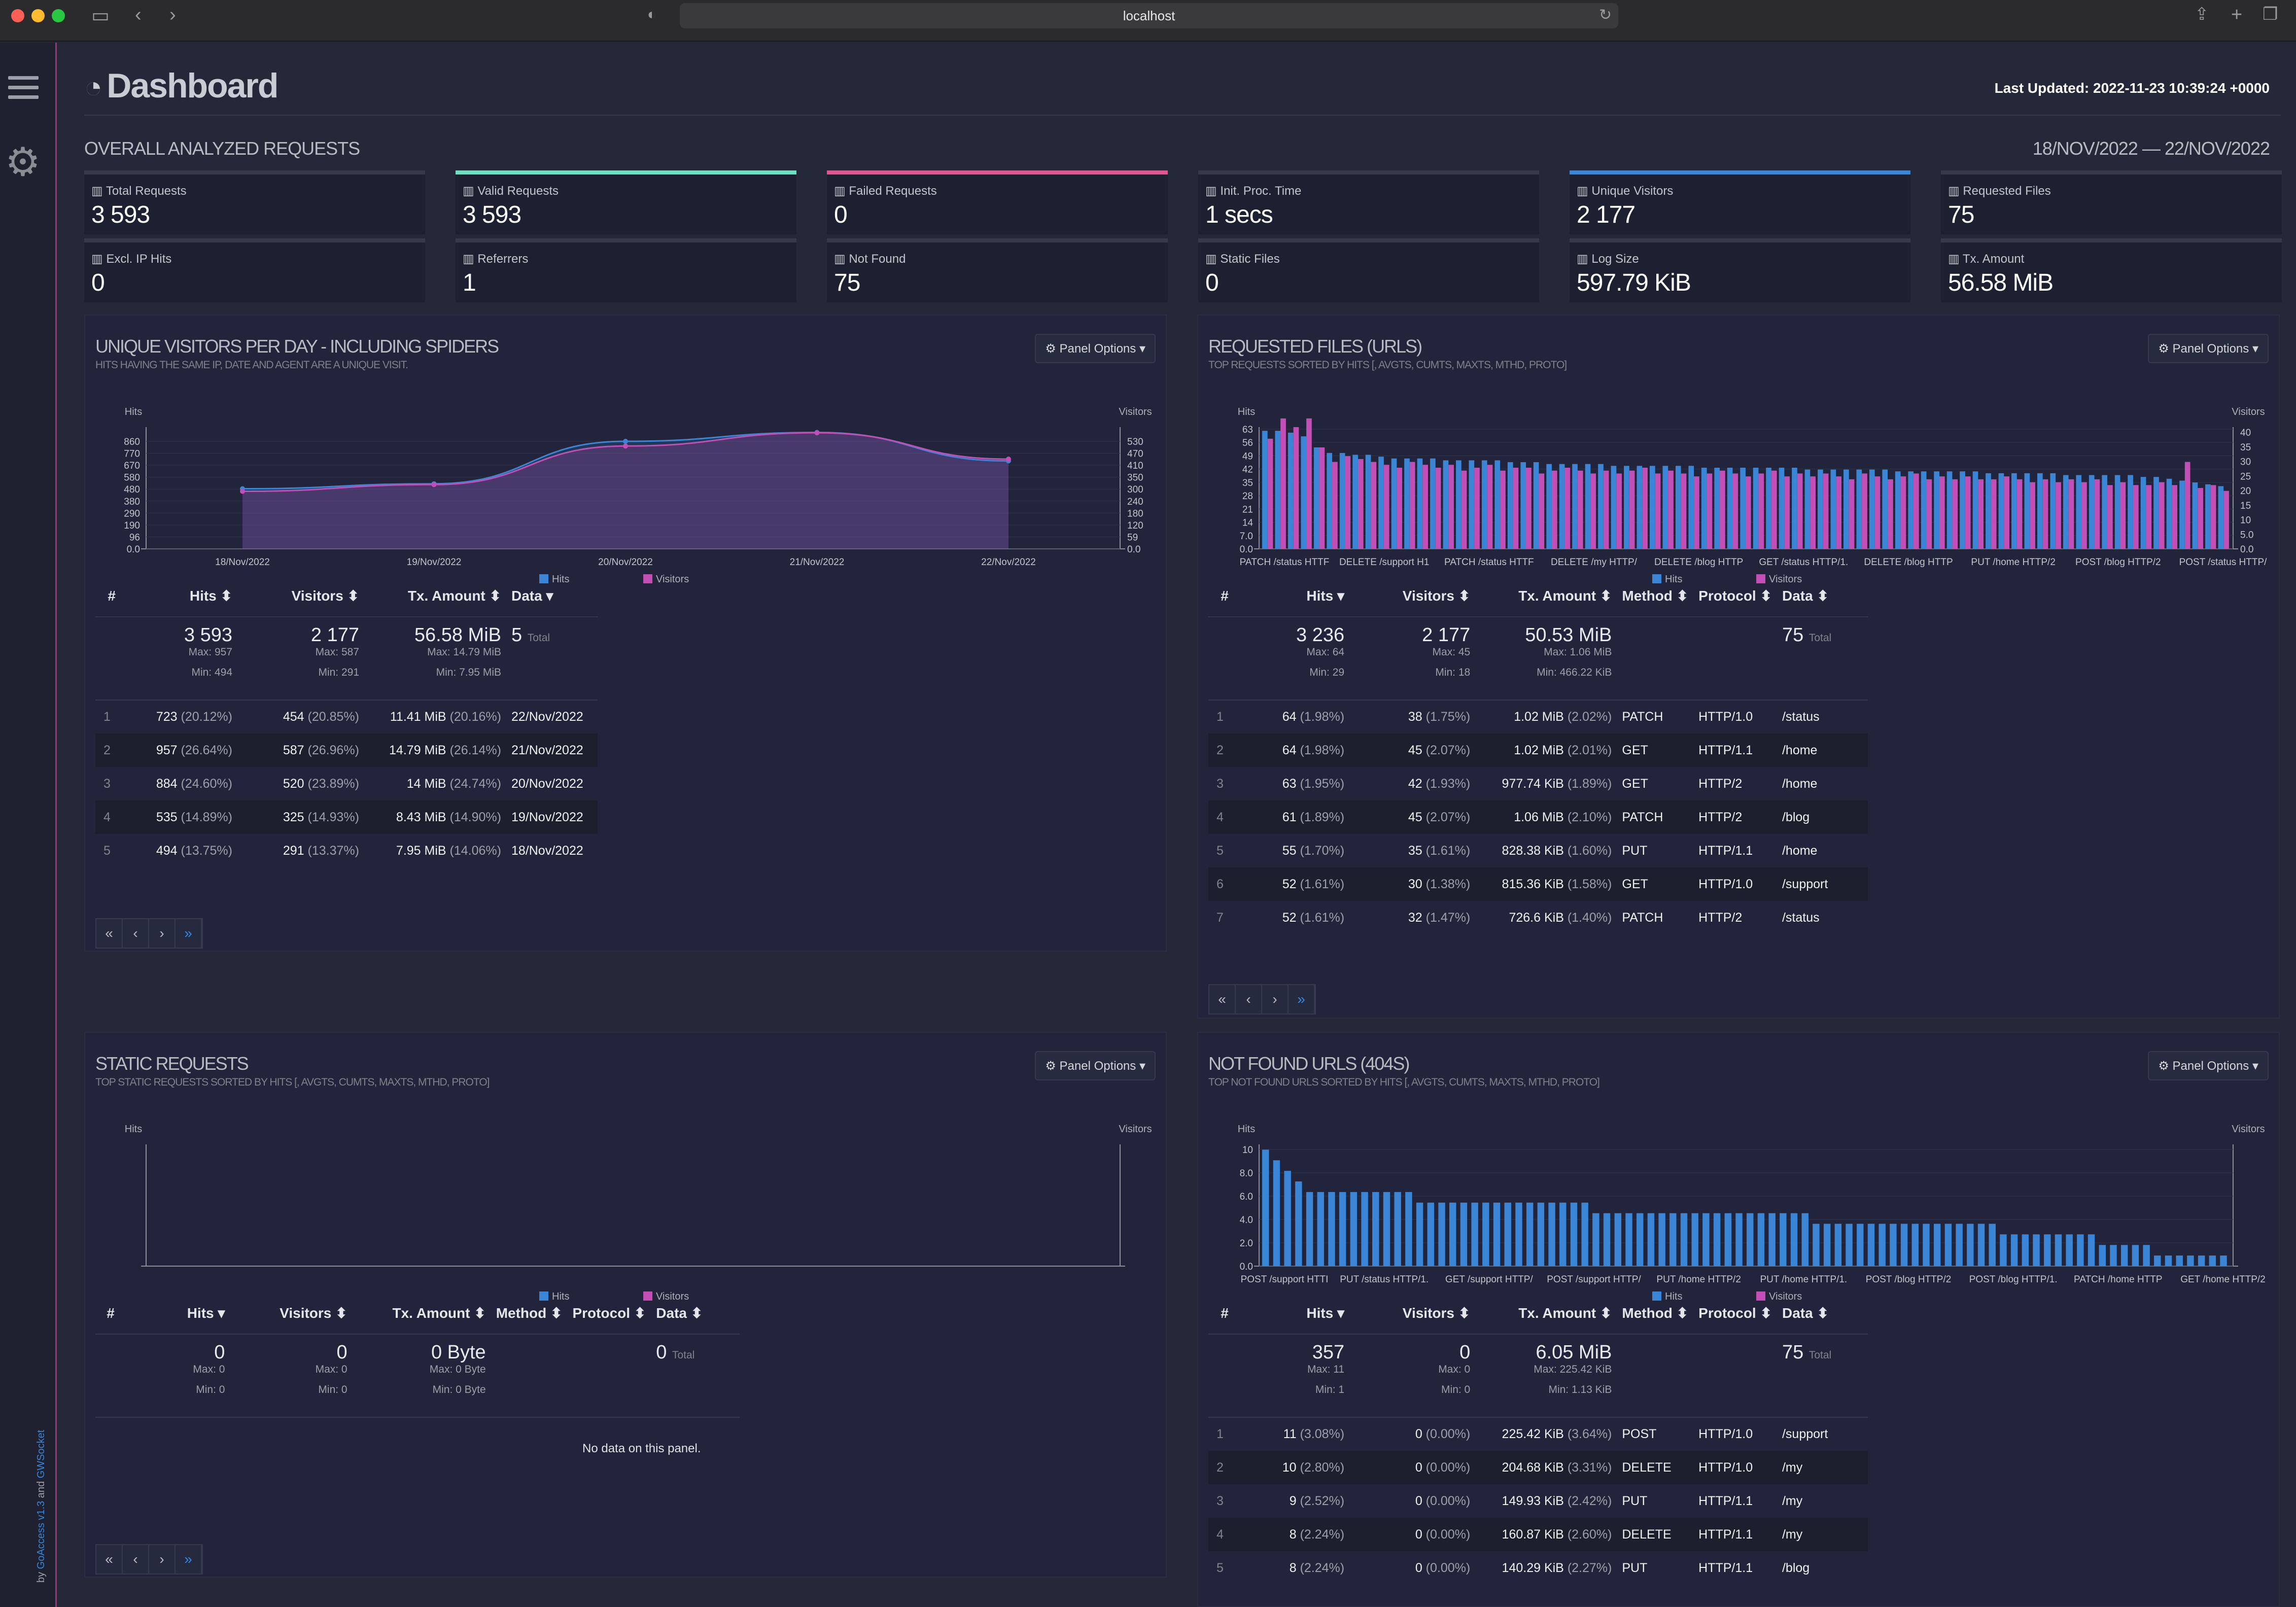 Image resolution: width=2296 pixels, height=1607 pixels. What do you see at coordinates (1248, 523) in the screenshot?
I see `y-tick-label: 14` at bounding box center [1248, 523].